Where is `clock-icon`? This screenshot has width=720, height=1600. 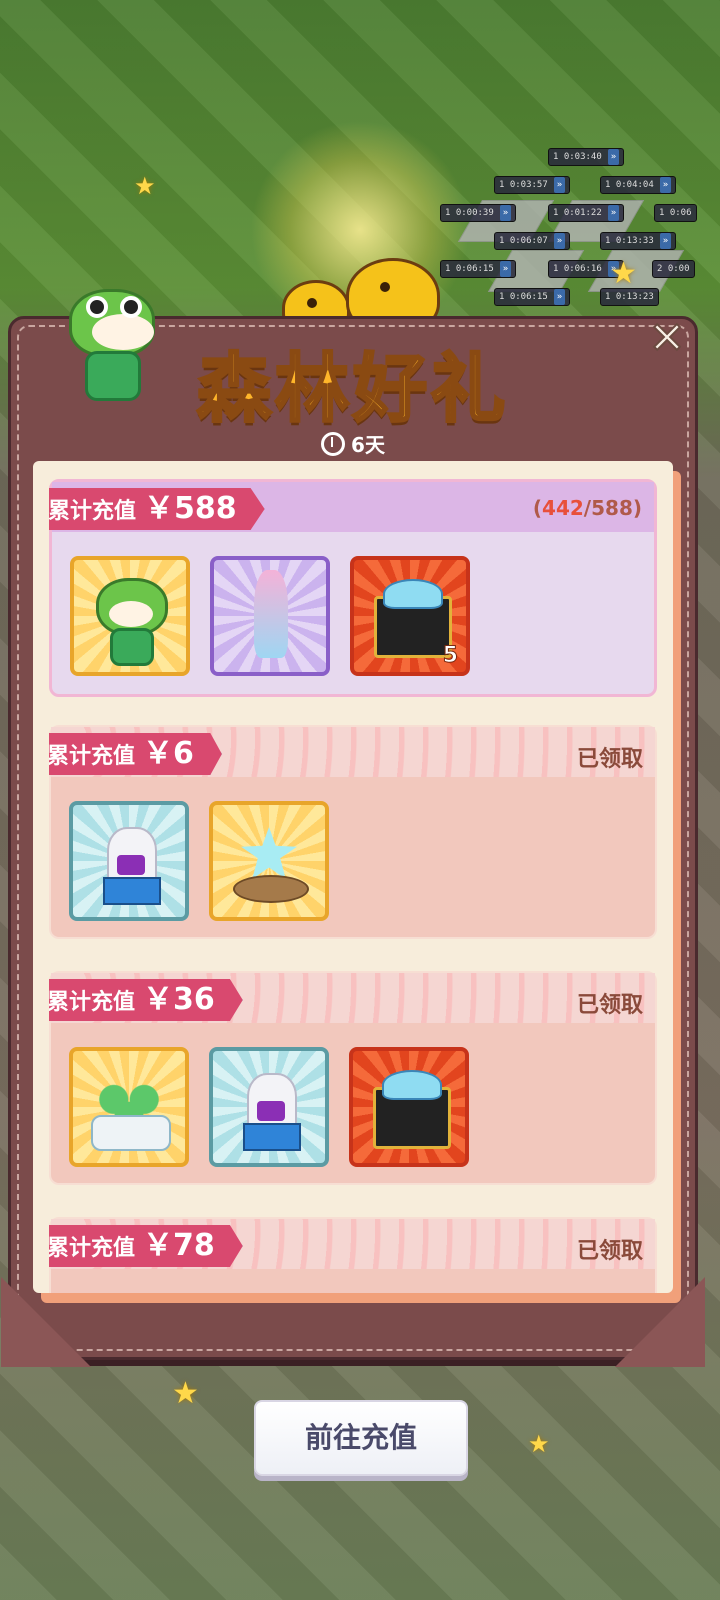 clock-icon is located at coordinates (333, 444).